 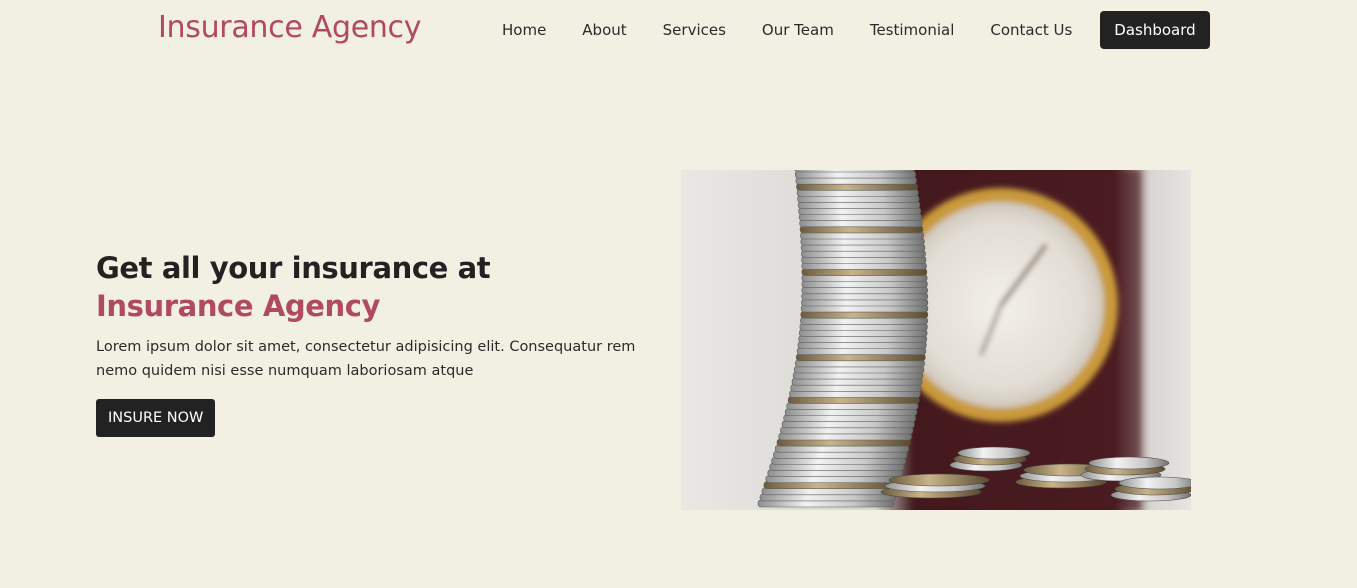 I want to click on nav-home: Home, so click(x=524, y=30).